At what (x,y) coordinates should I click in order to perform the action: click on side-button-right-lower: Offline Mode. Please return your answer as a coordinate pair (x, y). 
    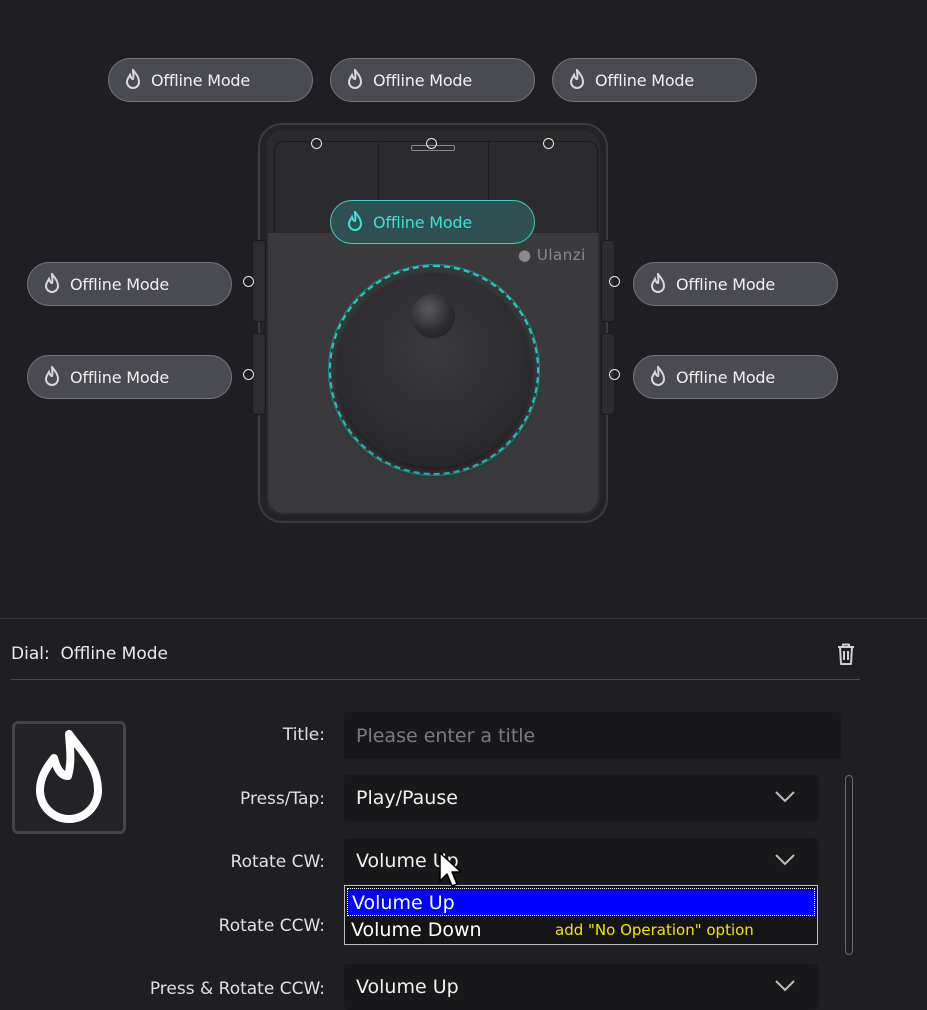
    Looking at the image, I should click on (735, 377).